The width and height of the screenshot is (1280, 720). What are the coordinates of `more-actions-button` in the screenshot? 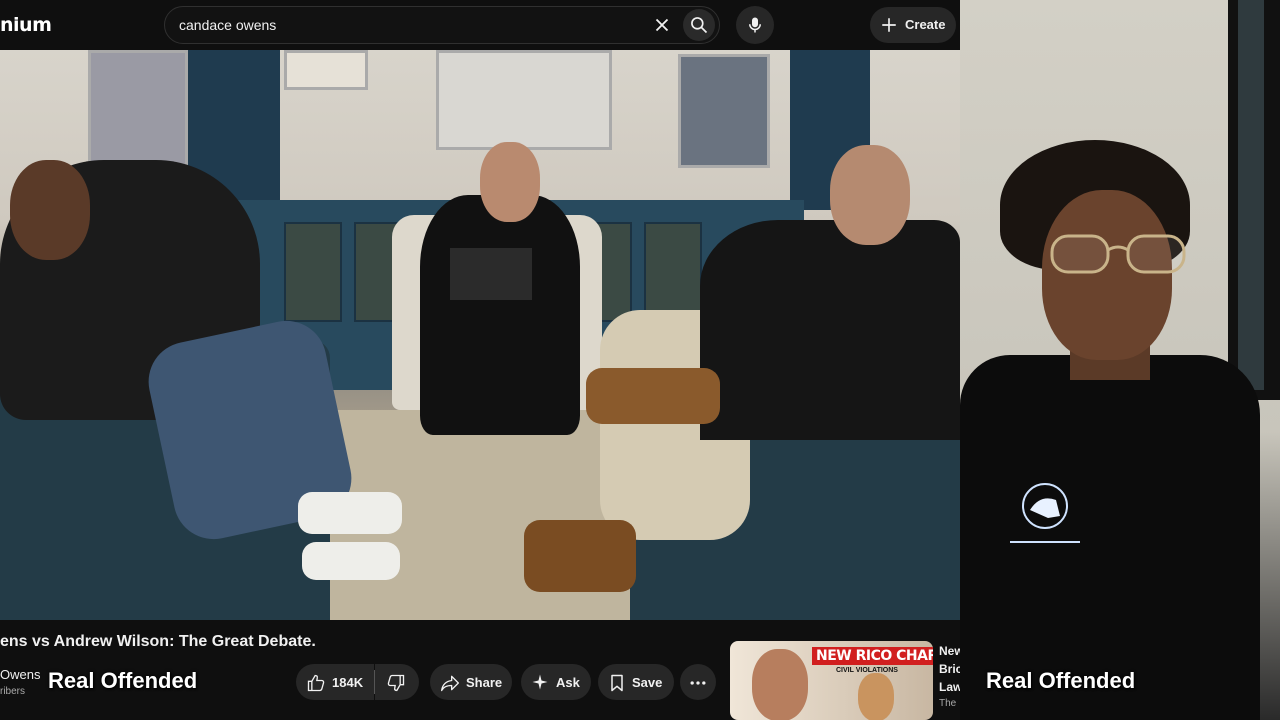 It's located at (698, 682).